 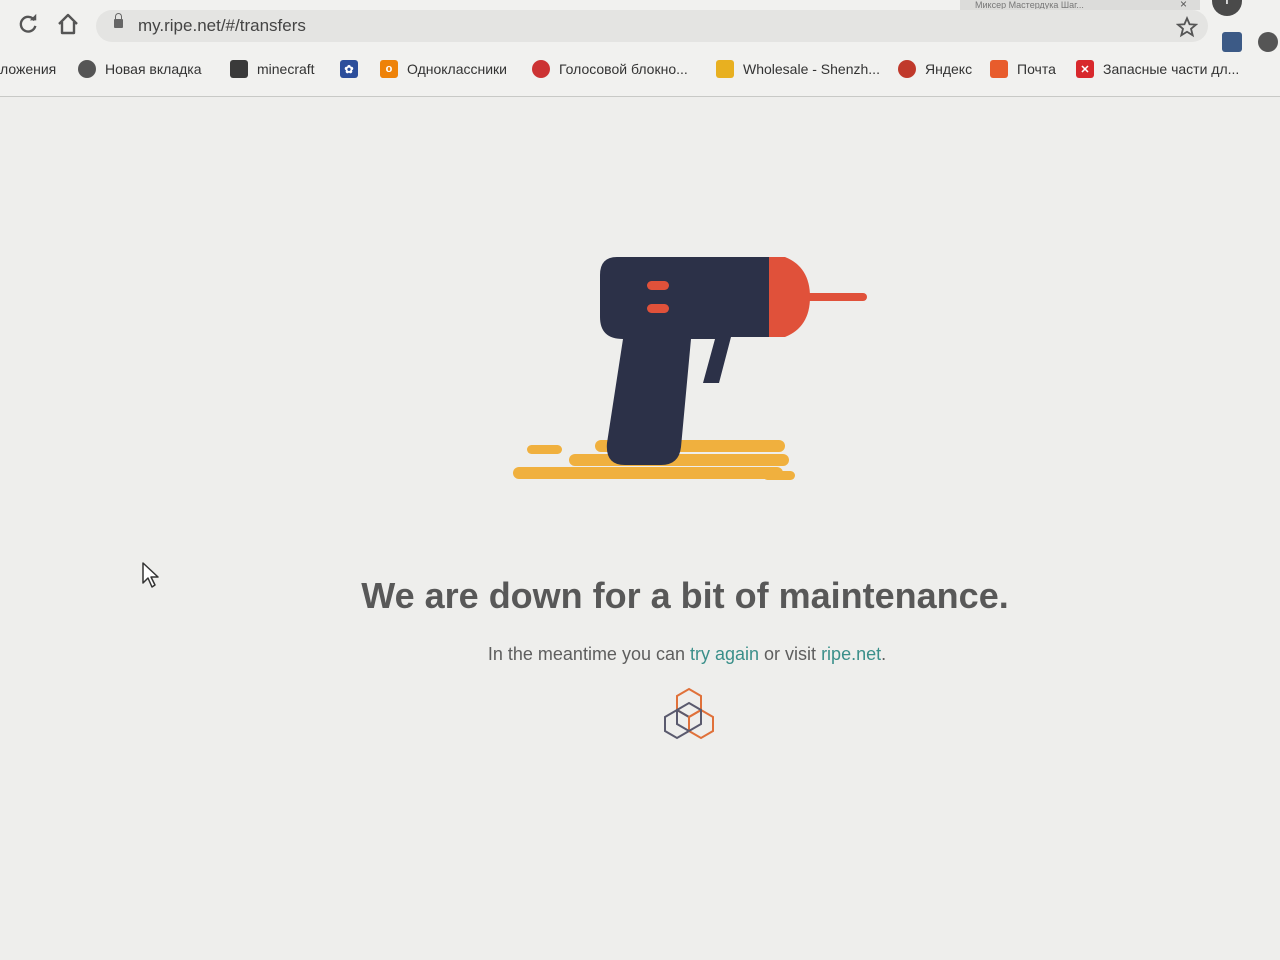 I want to click on bookmark-apps: ложения, so click(x=28, y=69).